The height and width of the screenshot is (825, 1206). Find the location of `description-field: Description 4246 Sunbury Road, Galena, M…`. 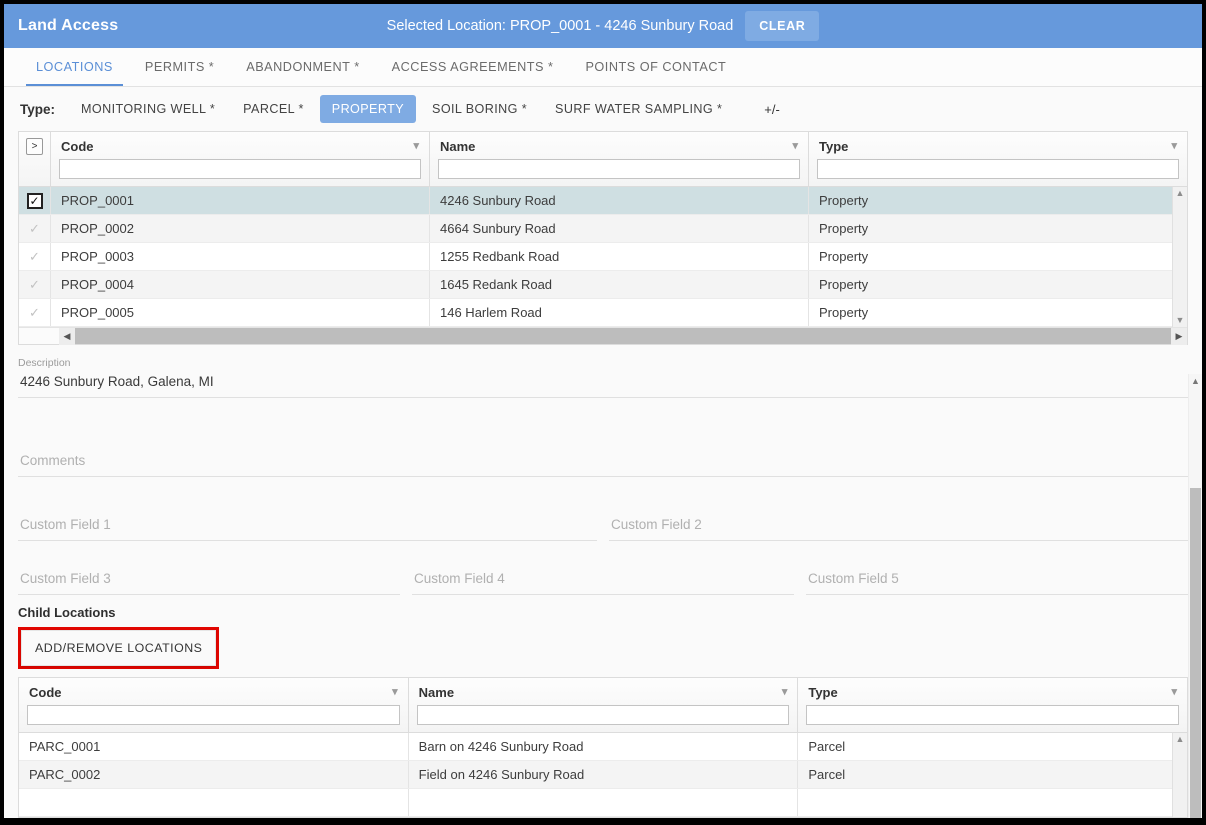

description-field: Description 4246 Sunbury Road, Galena, M… is located at coordinates (603, 377).